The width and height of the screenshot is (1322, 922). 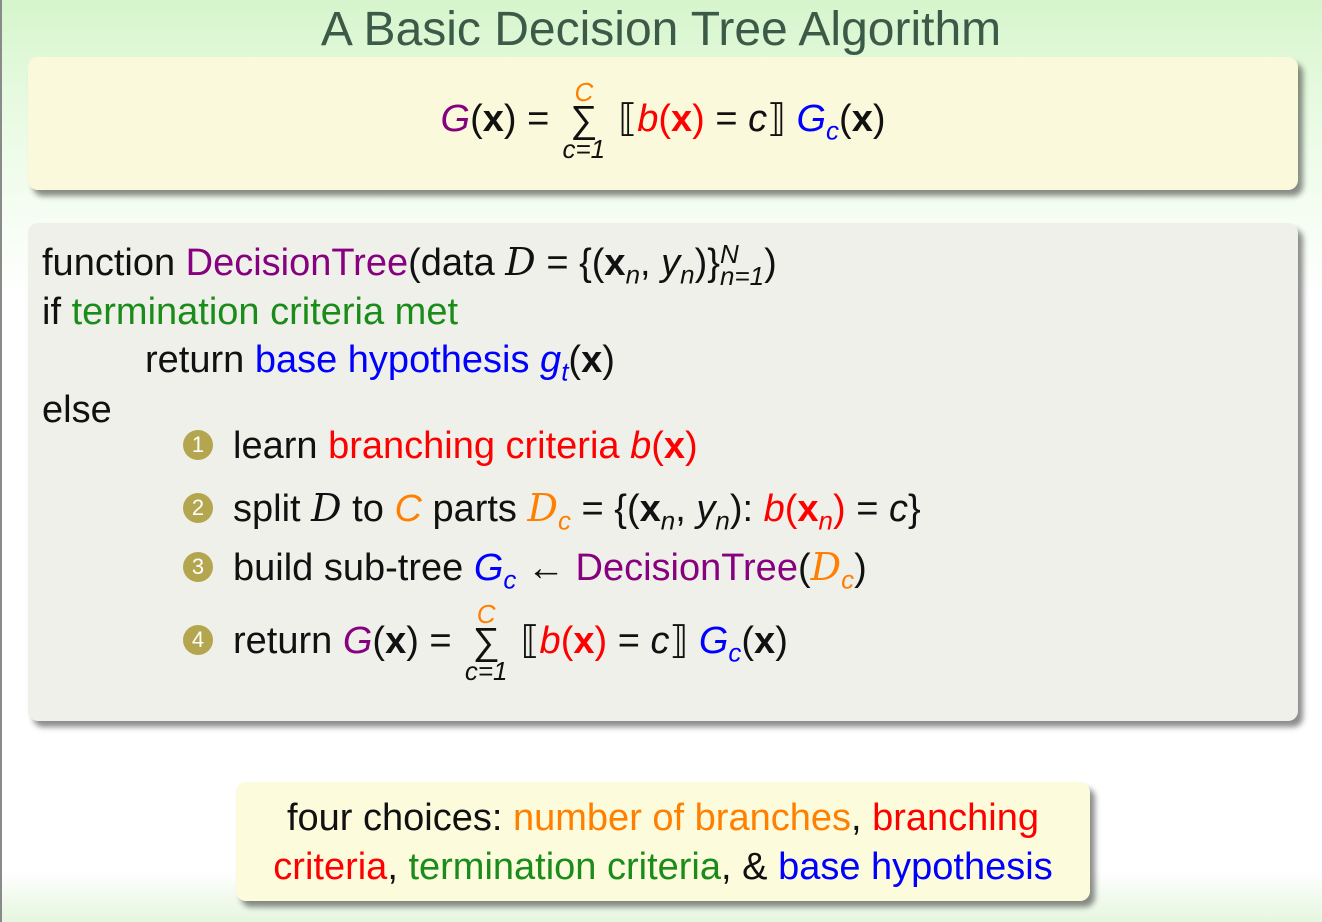 I want to click on choice-criteria: criteria, so click(x=330, y=867).